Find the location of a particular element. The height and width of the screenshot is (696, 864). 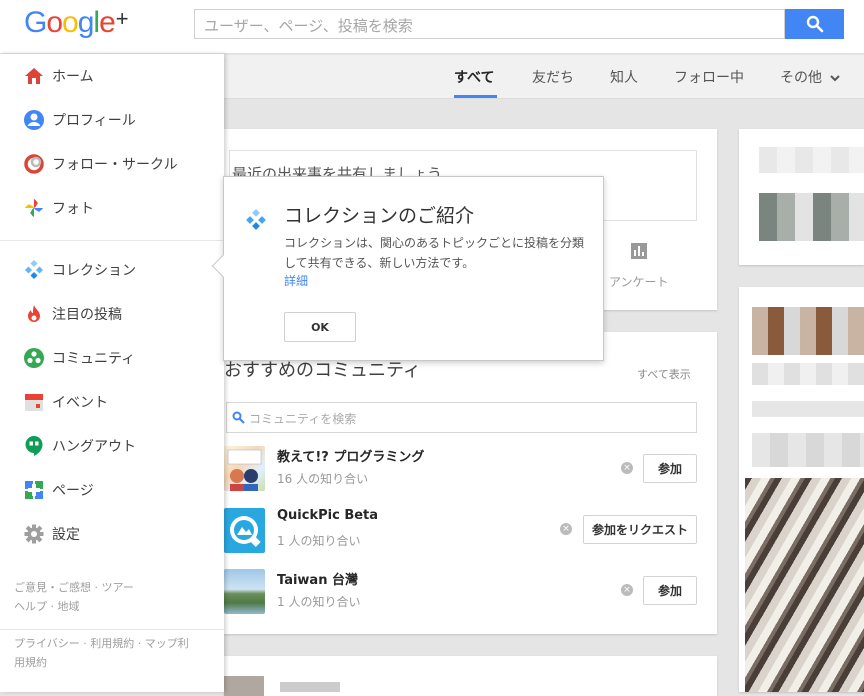

photos-icon is located at coordinates (34, 208).